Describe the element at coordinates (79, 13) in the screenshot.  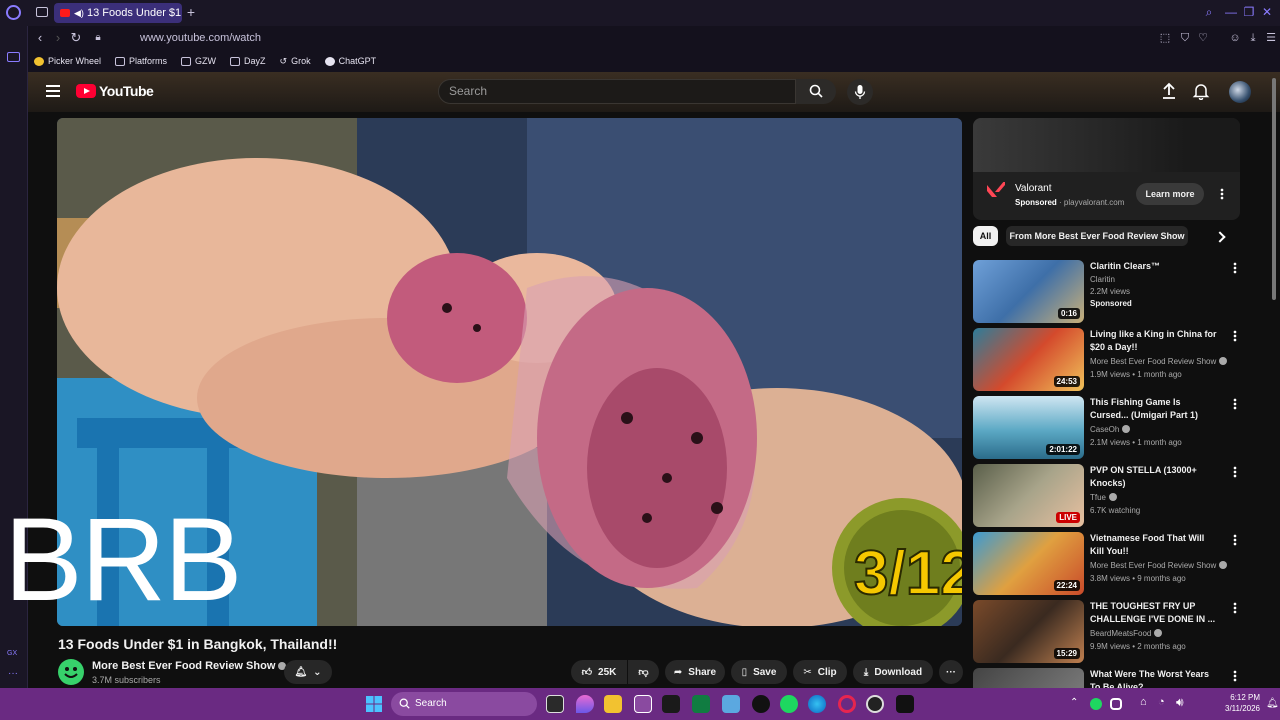
I see `speaker-icon: ◀)` at that location.